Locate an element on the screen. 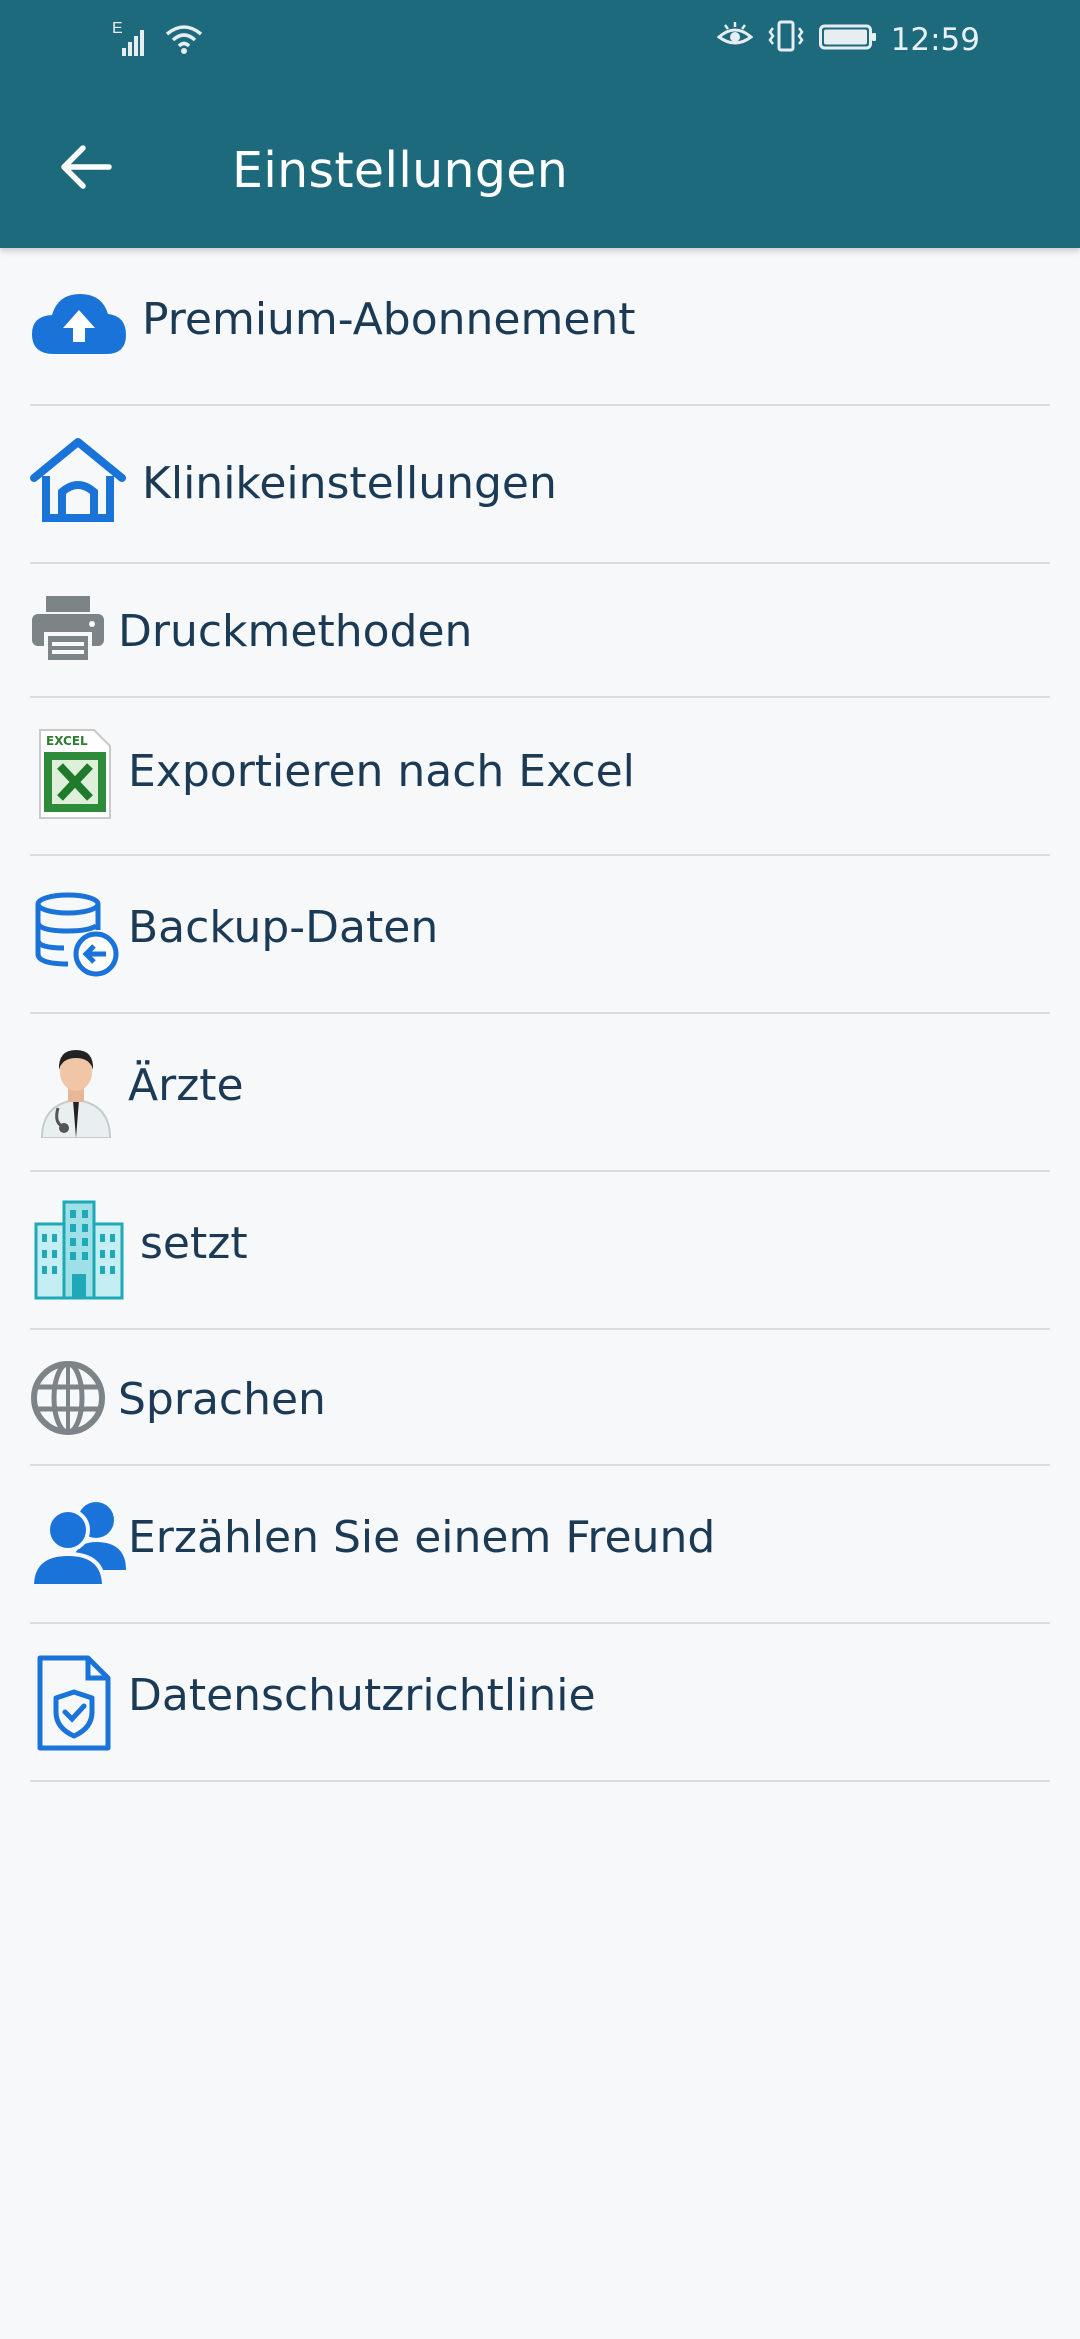  settings-item-tell-friend: Erzählen Sie einem Freund is located at coordinates (540, 1545).